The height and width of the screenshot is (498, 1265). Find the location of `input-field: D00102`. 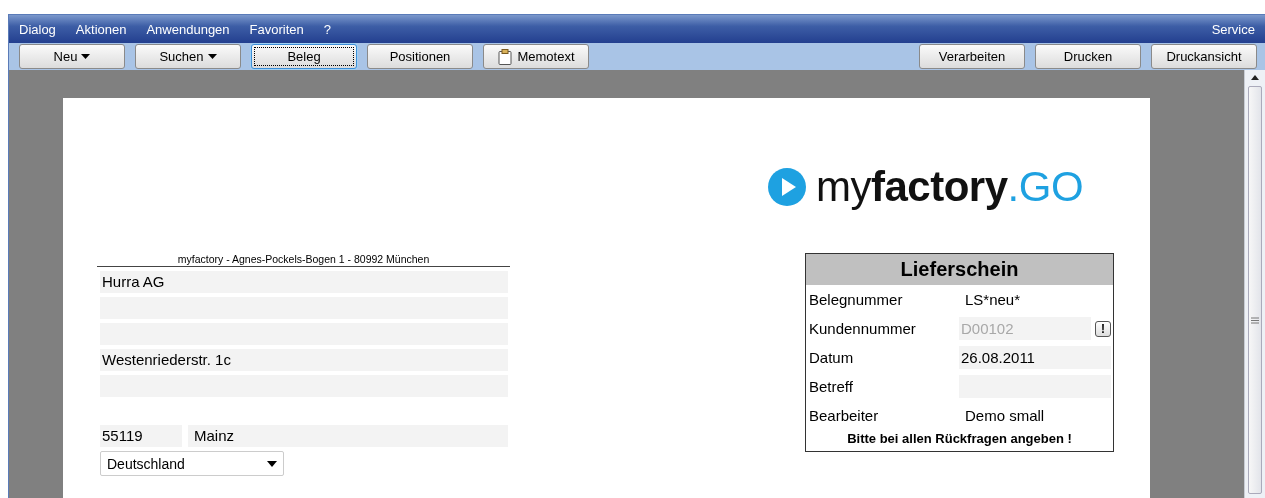

input-field: D00102 is located at coordinates (1025, 328).